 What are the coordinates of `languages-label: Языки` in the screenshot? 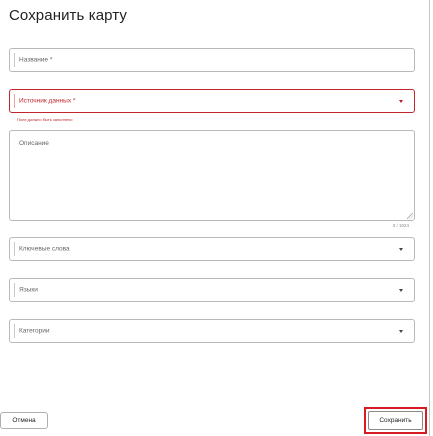 It's located at (28, 290).